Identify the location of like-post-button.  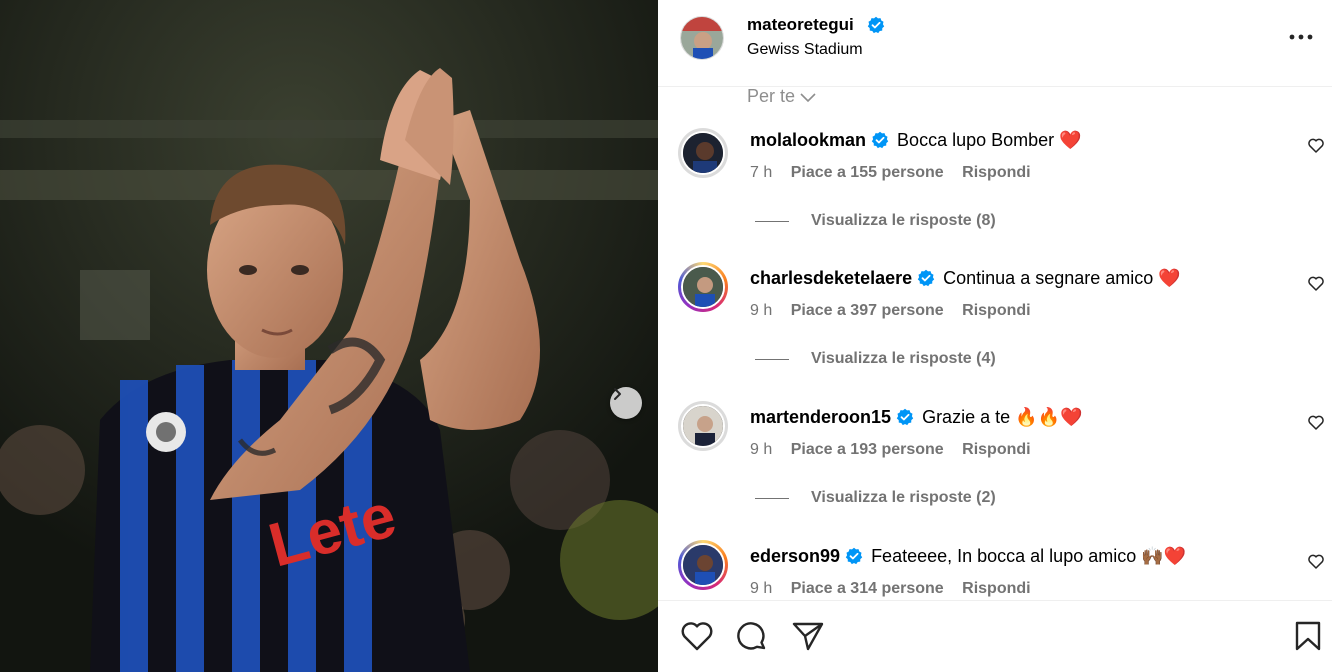
(697, 638).